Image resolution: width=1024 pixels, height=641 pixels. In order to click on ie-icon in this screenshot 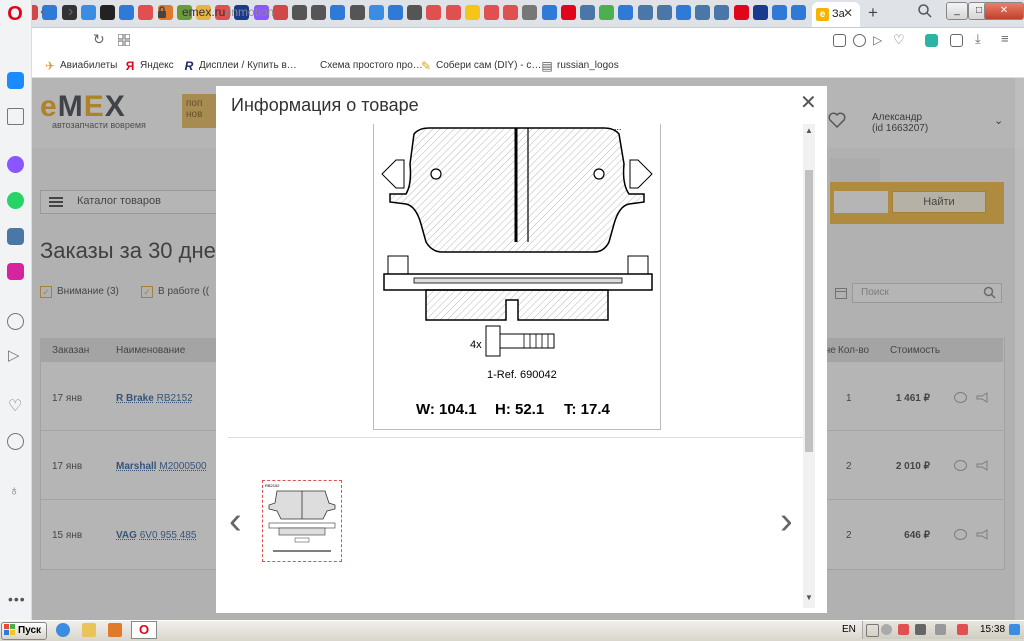, I will do `click(63, 630)`.